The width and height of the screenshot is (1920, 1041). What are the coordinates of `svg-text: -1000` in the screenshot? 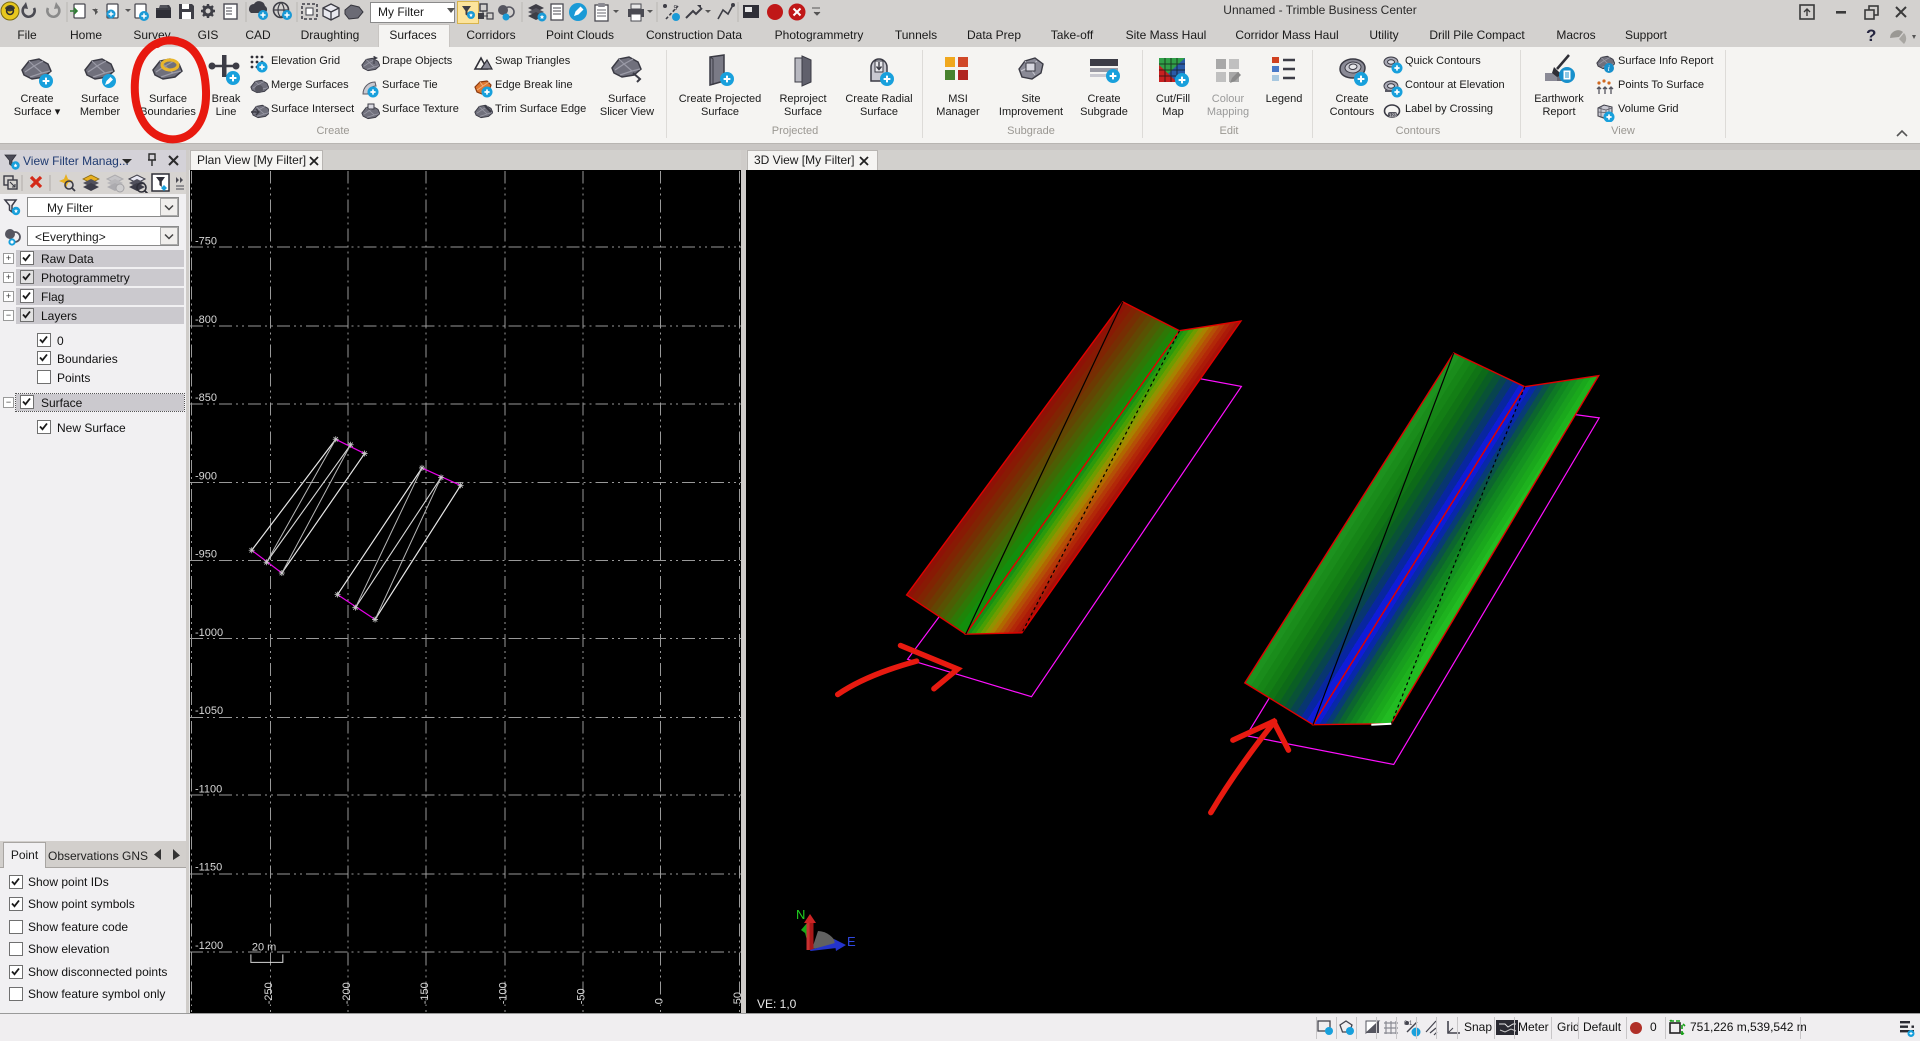 It's located at (209, 633).